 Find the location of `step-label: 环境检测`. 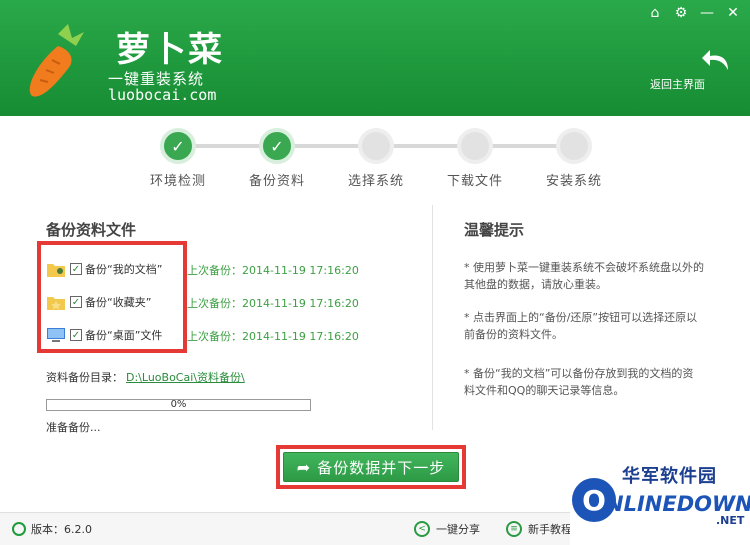

step-label: 环境检测 is located at coordinates (177, 181).